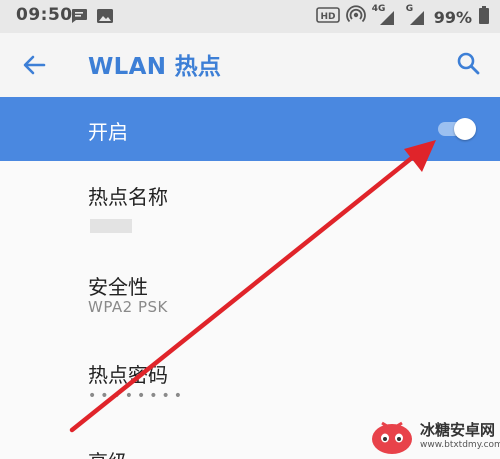  What do you see at coordinates (137, 396) in the screenshot?
I see `password-value: ••••••••` at bounding box center [137, 396].